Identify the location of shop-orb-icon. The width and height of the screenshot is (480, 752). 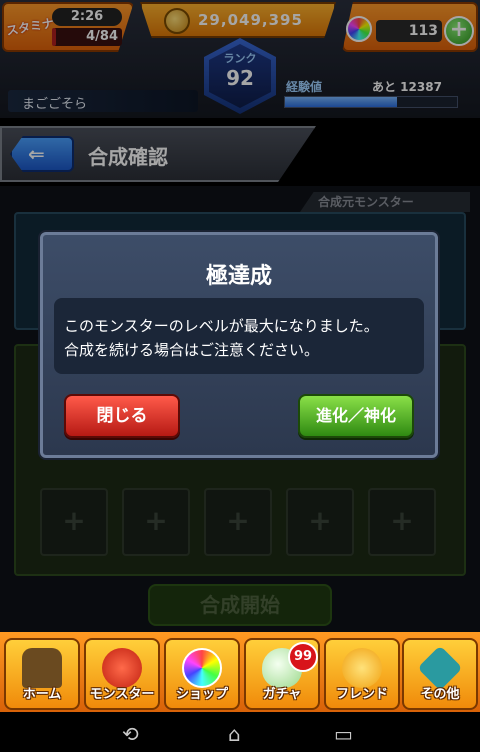
(202, 668).